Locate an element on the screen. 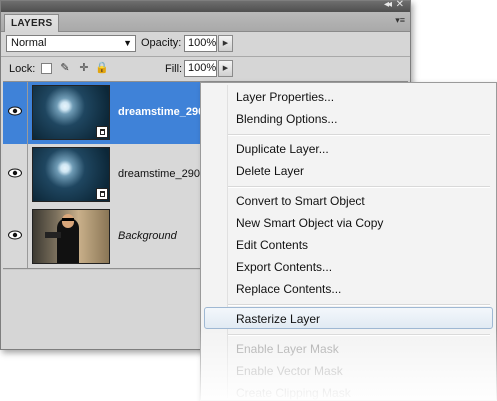  opacity-label: Opacity: is located at coordinates (161, 43).